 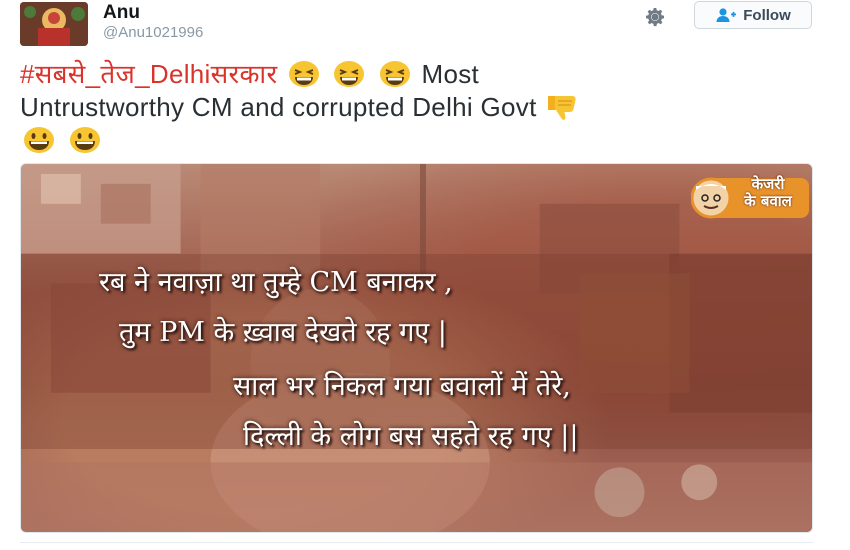 I want to click on avatar, so click(x=54, y=24).